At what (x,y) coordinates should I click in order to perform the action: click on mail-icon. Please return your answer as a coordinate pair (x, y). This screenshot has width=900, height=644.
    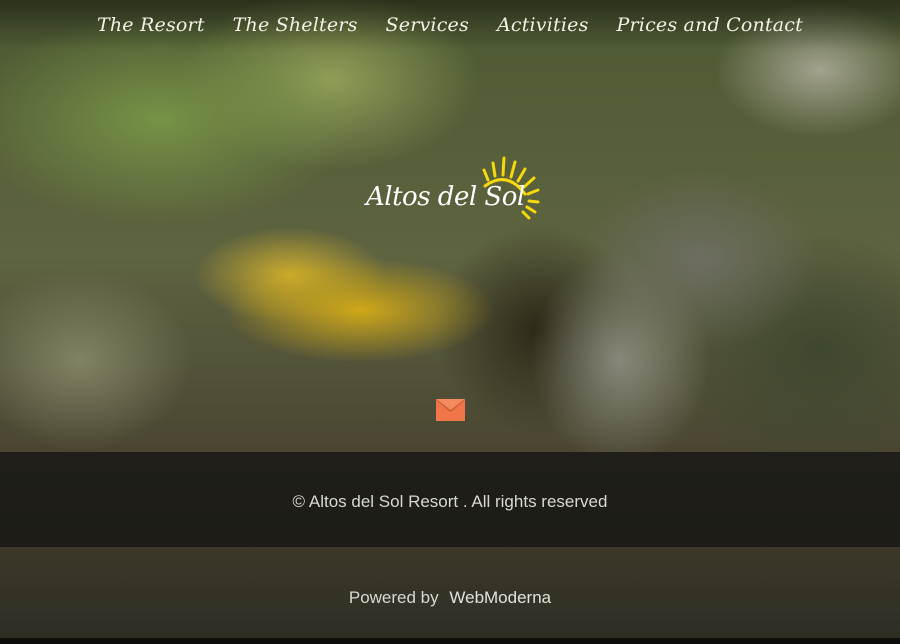
    Looking at the image, I should click on (450, 409).